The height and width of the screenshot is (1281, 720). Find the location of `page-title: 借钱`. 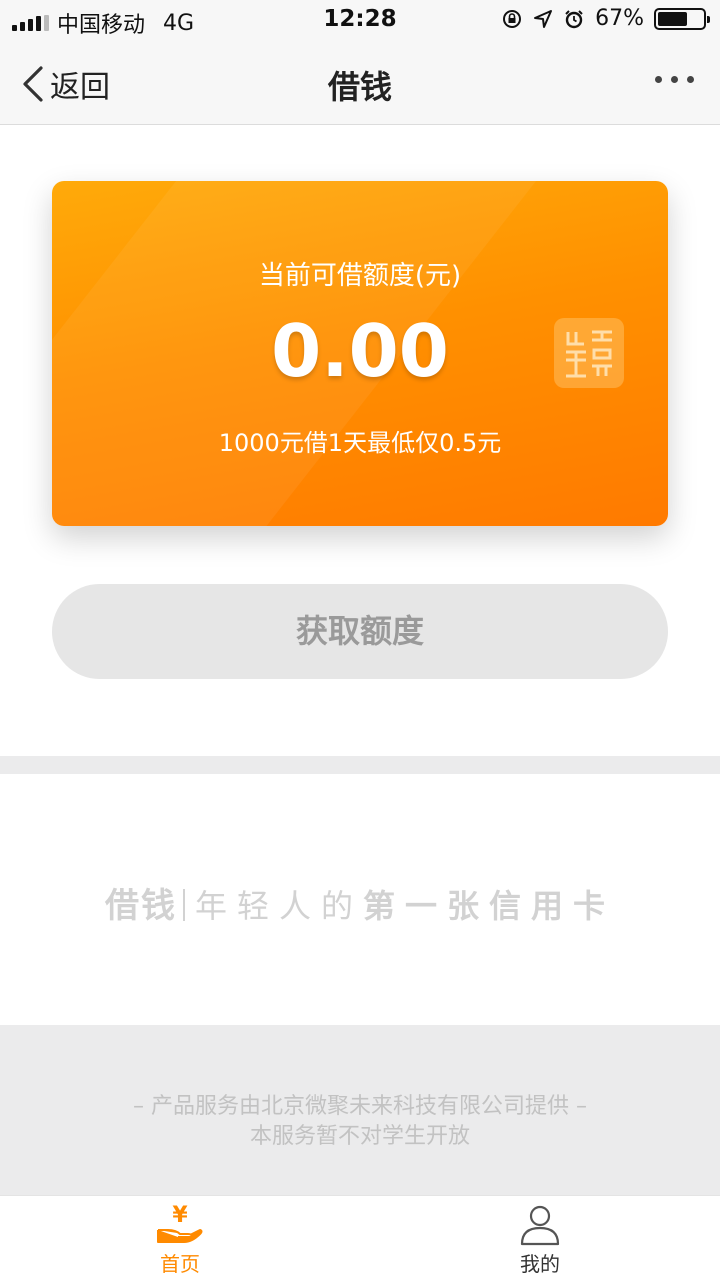

page-title: 借钱 is located at coordinates (359, 87).